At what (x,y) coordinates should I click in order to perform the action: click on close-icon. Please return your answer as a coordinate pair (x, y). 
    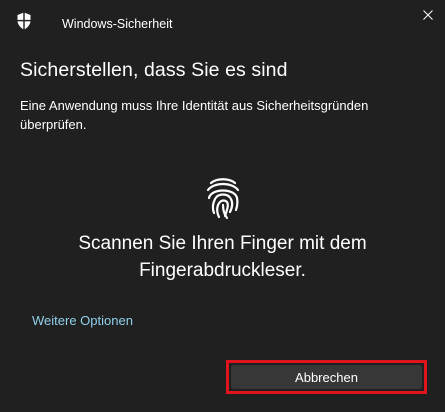
    Looking at the image, I should click on (428, 15).